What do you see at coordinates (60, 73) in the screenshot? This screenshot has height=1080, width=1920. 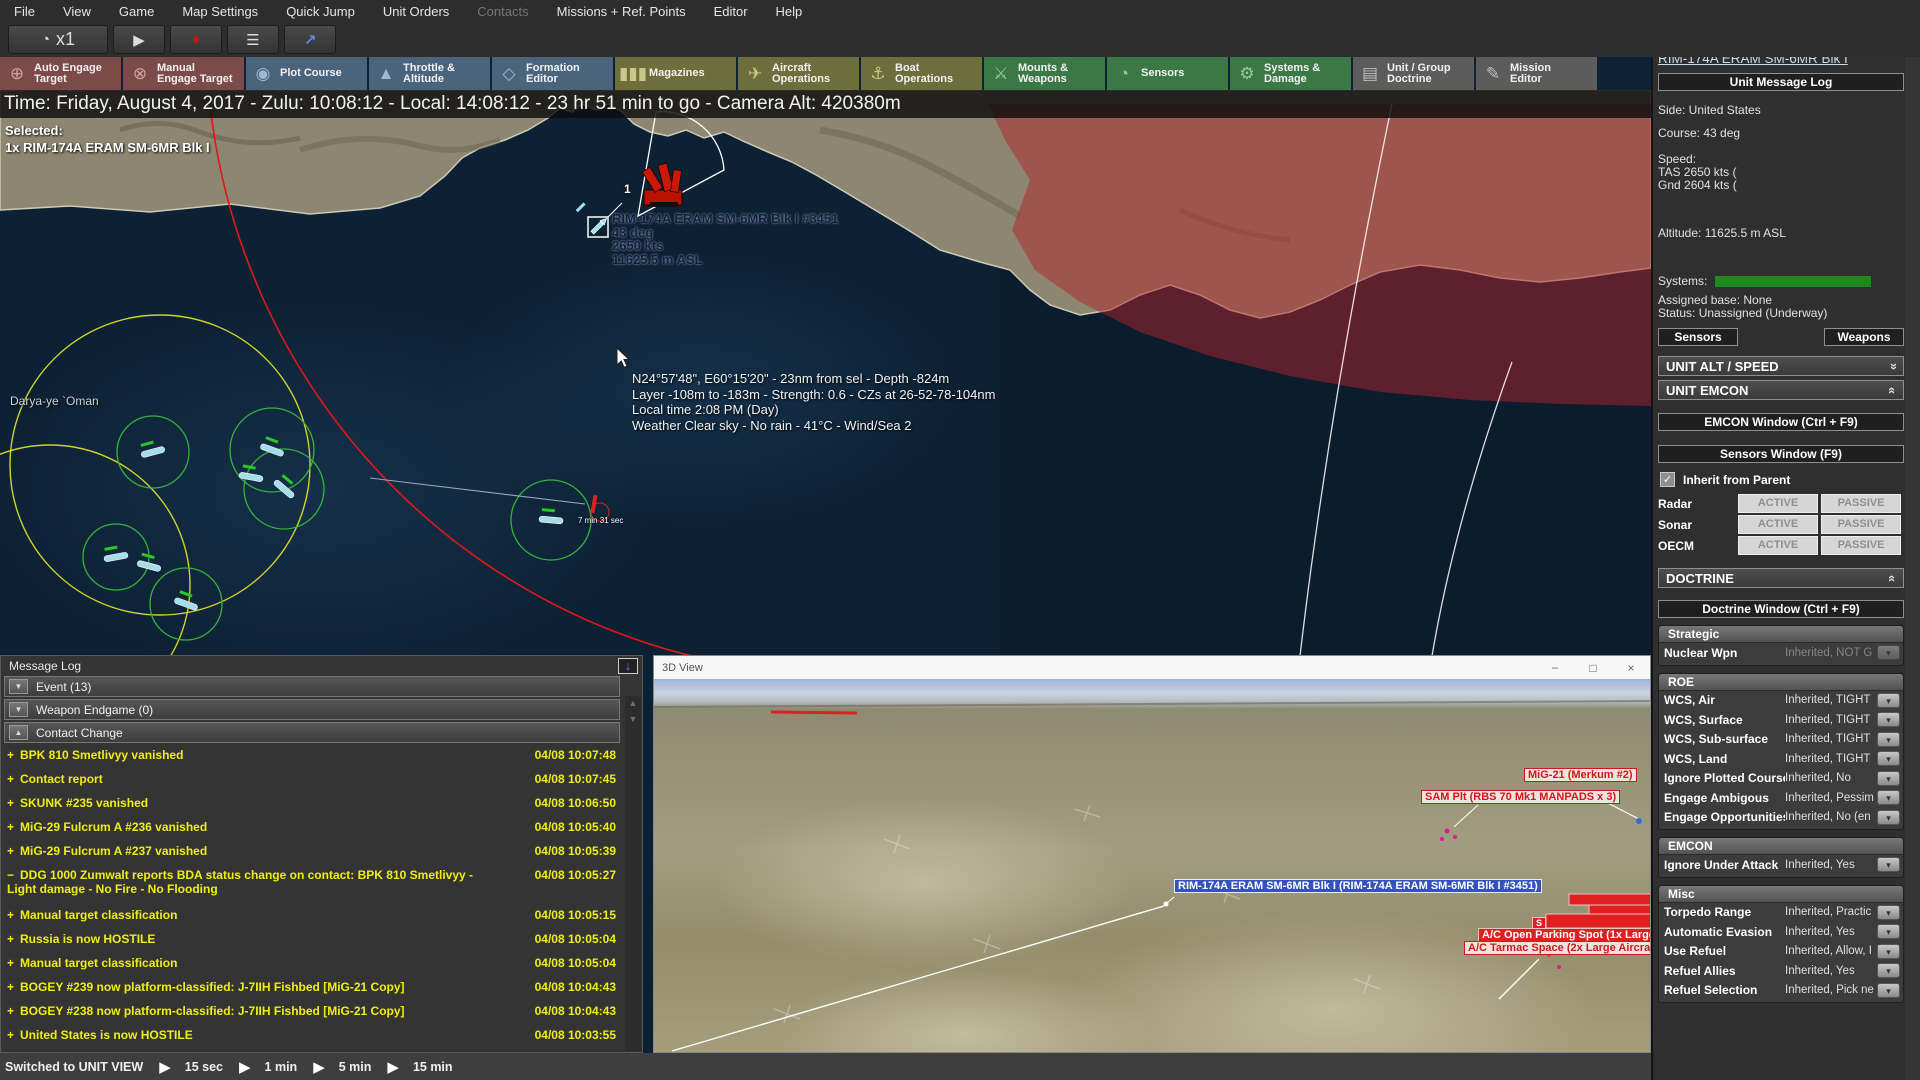 I see `auto-engage-target-button: ⊕ Auto Engage Target` at bounding box center [60, 73].